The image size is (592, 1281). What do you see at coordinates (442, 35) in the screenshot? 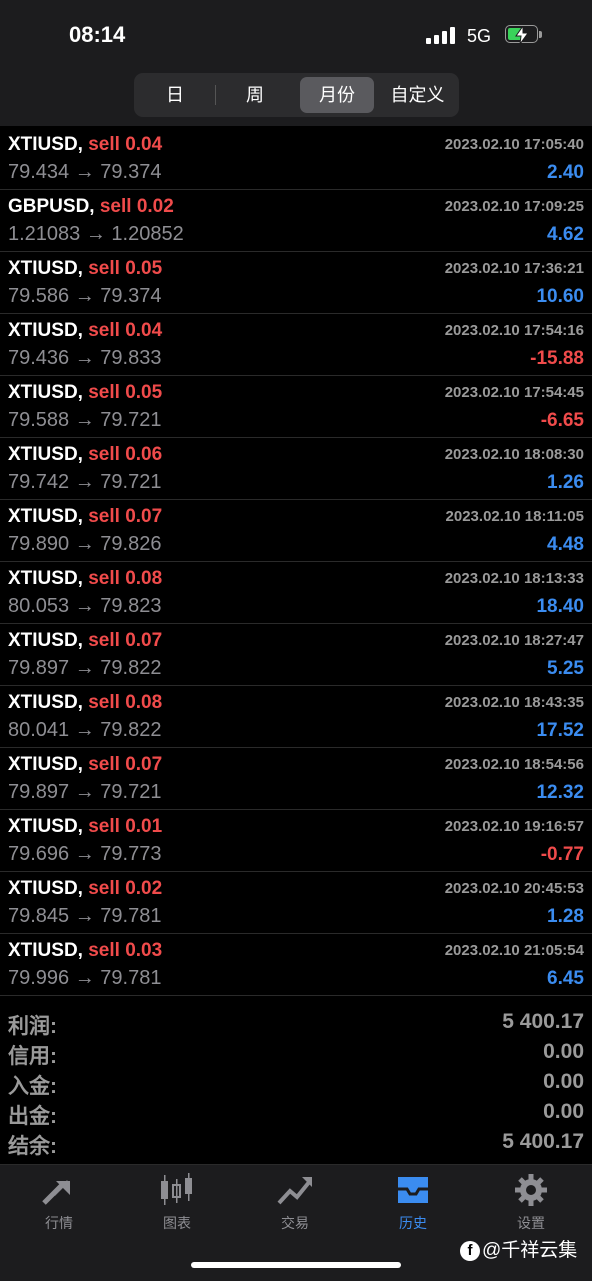
I see `signal-strength-icon` at bounding box center [442, 35].